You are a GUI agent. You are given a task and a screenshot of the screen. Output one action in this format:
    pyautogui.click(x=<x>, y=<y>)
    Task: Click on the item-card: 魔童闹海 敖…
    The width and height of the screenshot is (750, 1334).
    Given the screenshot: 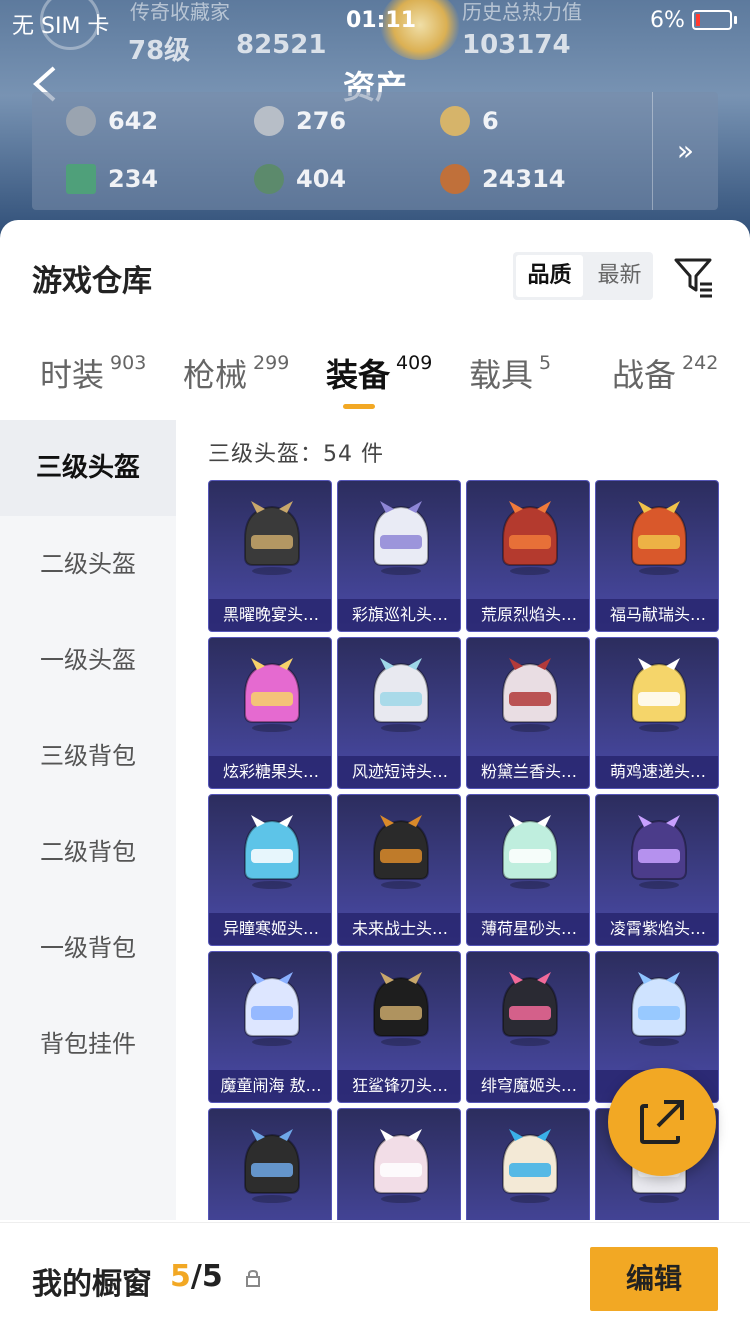 What is the action you would take?
    pyautogui.click(x=270, y=1027)
    